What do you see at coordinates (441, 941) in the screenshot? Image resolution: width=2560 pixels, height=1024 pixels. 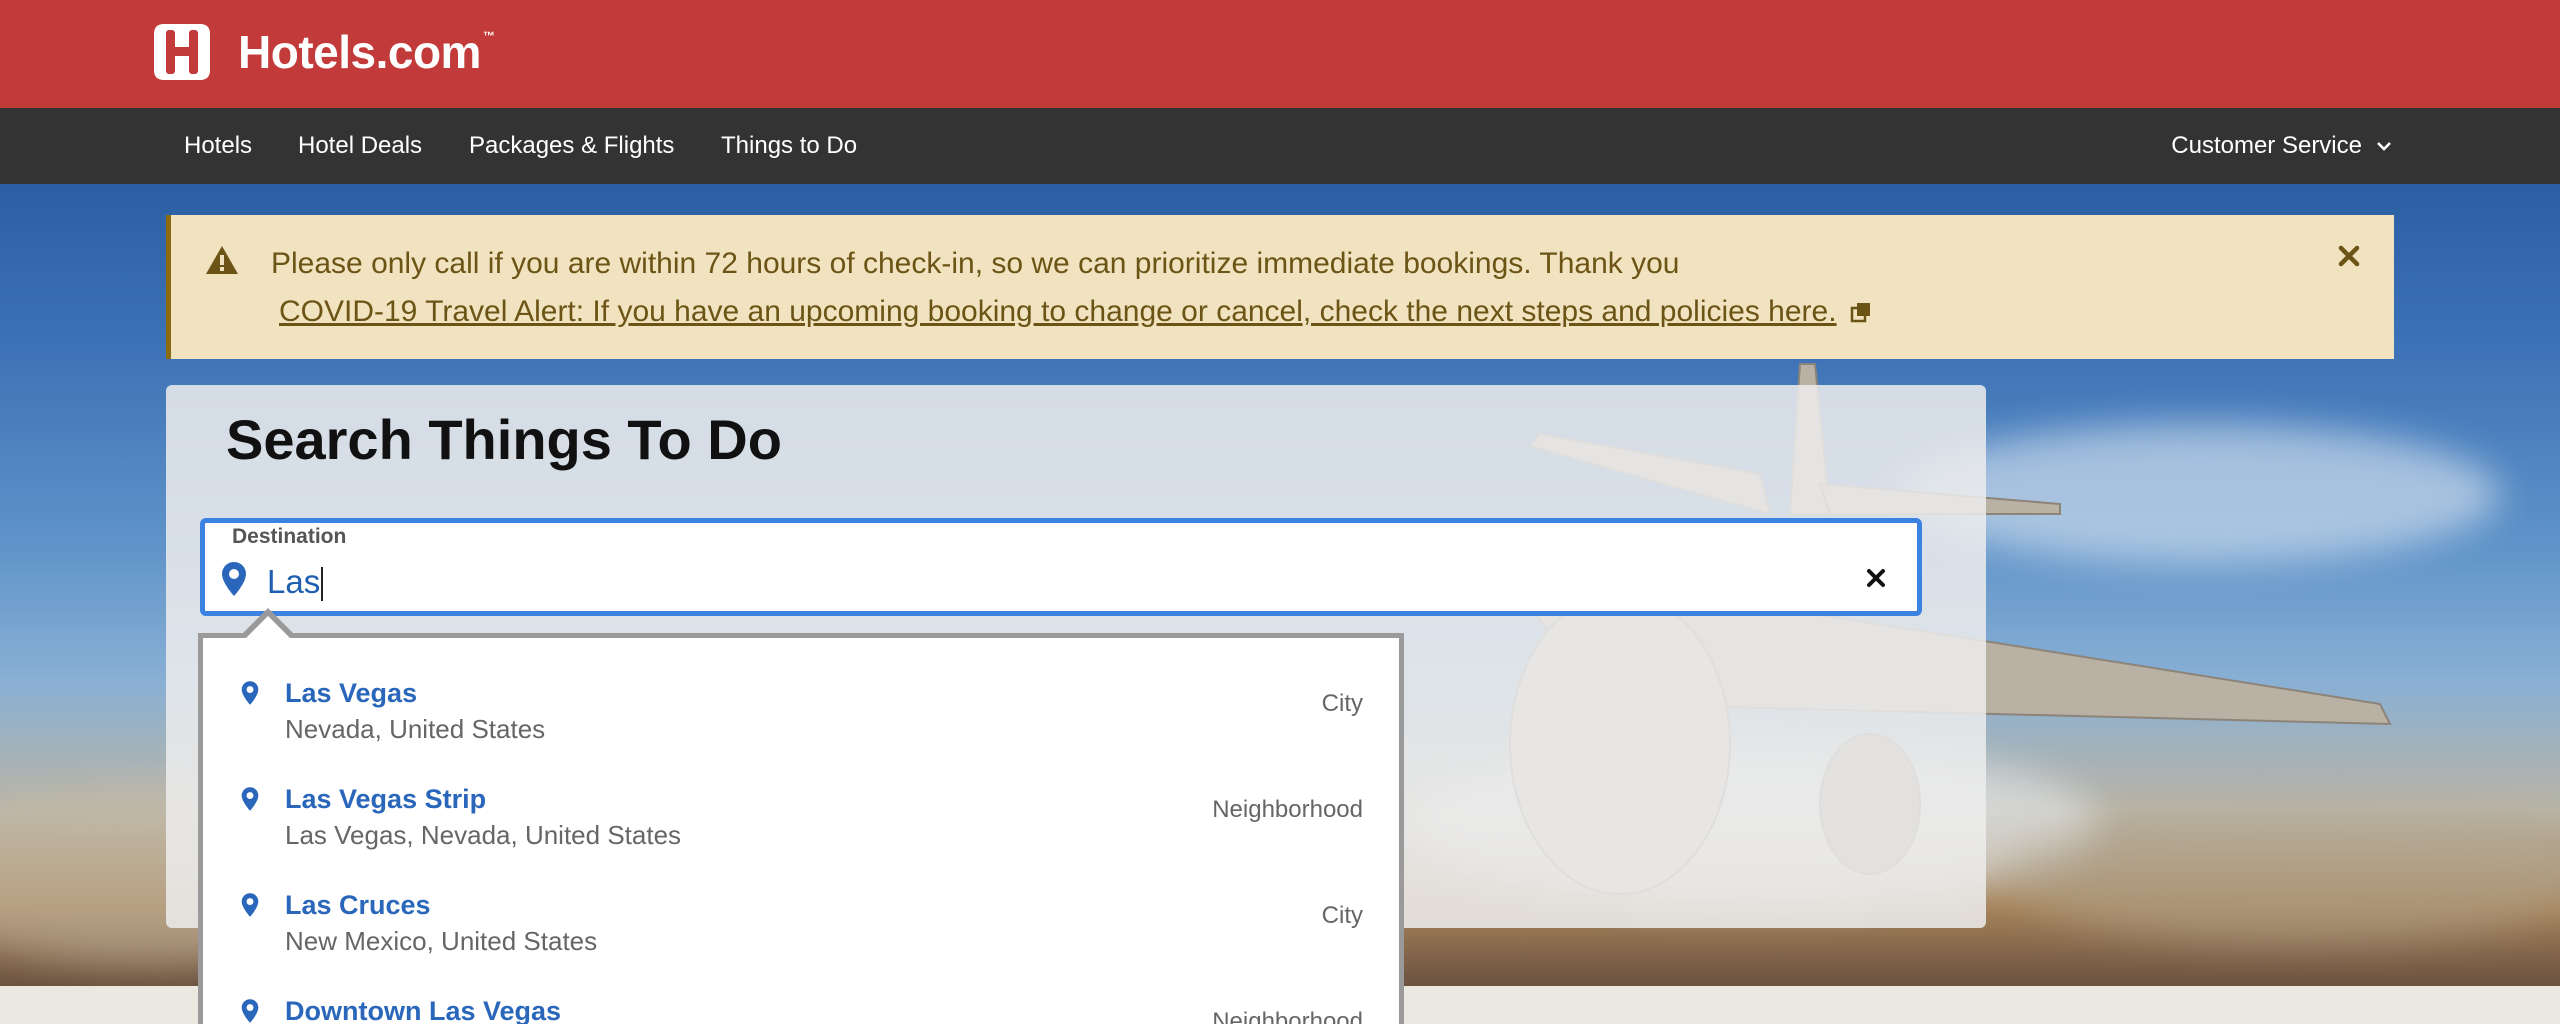 I see `suggestion-location: New Mexico, United States` at bounding box center [441, 941].